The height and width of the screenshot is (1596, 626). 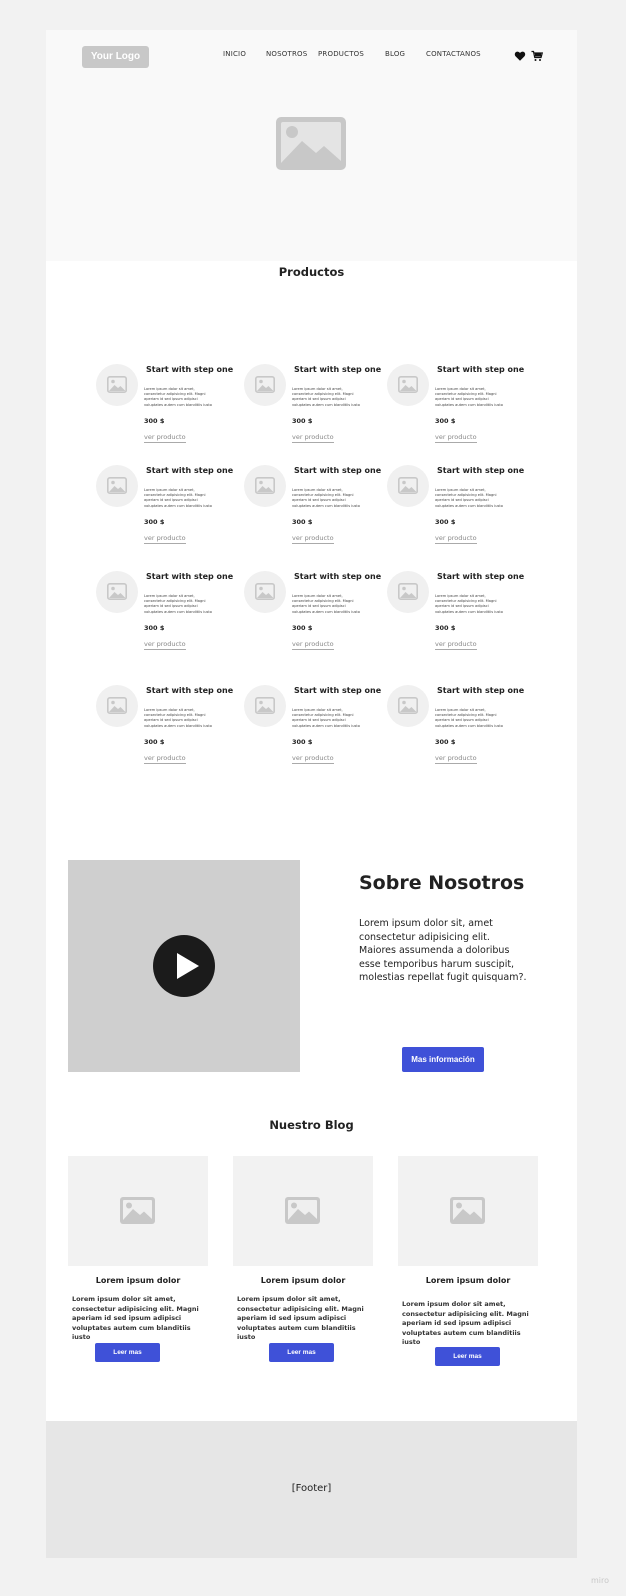 I want to click on cart-icon, so click(x=537, y=54).